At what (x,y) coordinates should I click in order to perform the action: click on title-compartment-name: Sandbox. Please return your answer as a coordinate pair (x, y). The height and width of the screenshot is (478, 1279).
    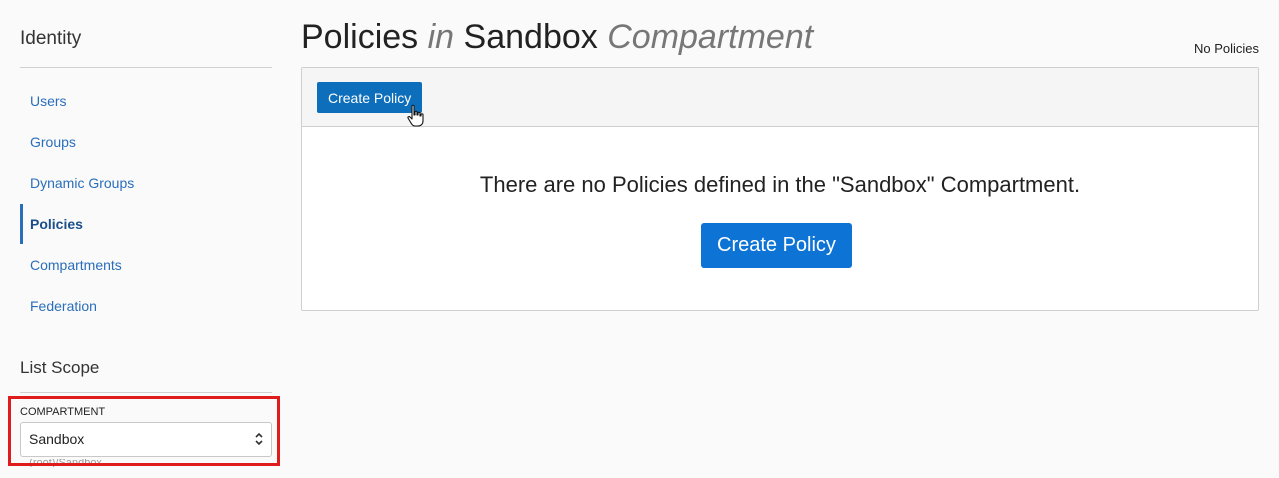
    Looking at the image, I should click on (530, 37).